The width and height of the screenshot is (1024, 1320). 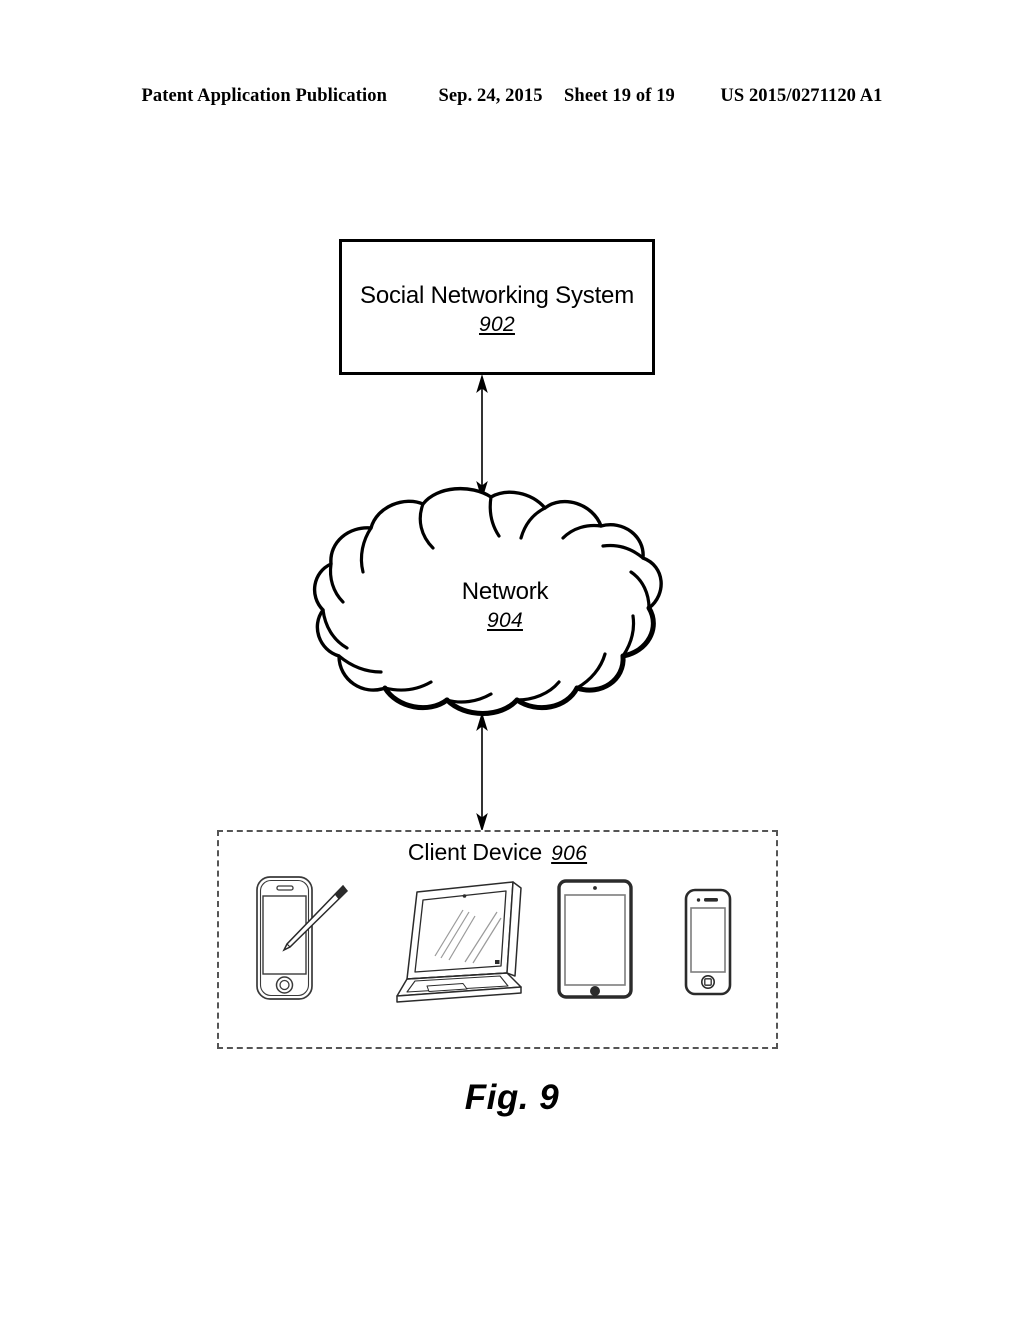 I want to click on double-arrow-network-to-client, so click(x=482, y=772).